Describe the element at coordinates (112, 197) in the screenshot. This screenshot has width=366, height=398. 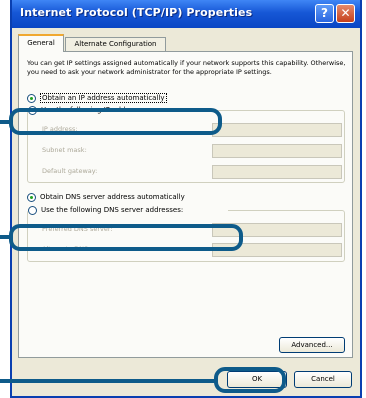
I see `radio-label: Obtain DNS server address automatically` at that location.